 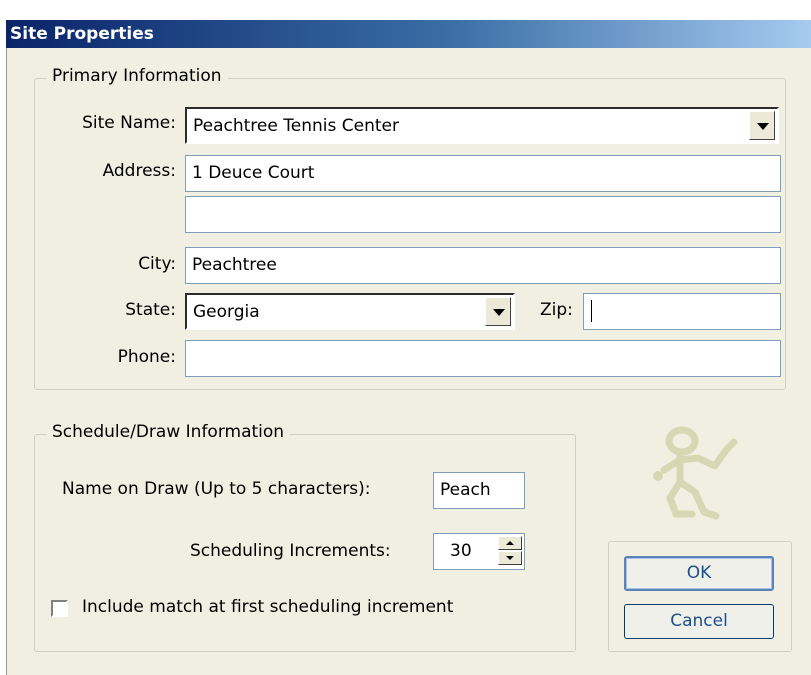 What do you see at coordinates (168, 432) in the screenshot?
I see `schedule-draw-legend: Schedule/Draw Information` at bounding box center [168, 432].